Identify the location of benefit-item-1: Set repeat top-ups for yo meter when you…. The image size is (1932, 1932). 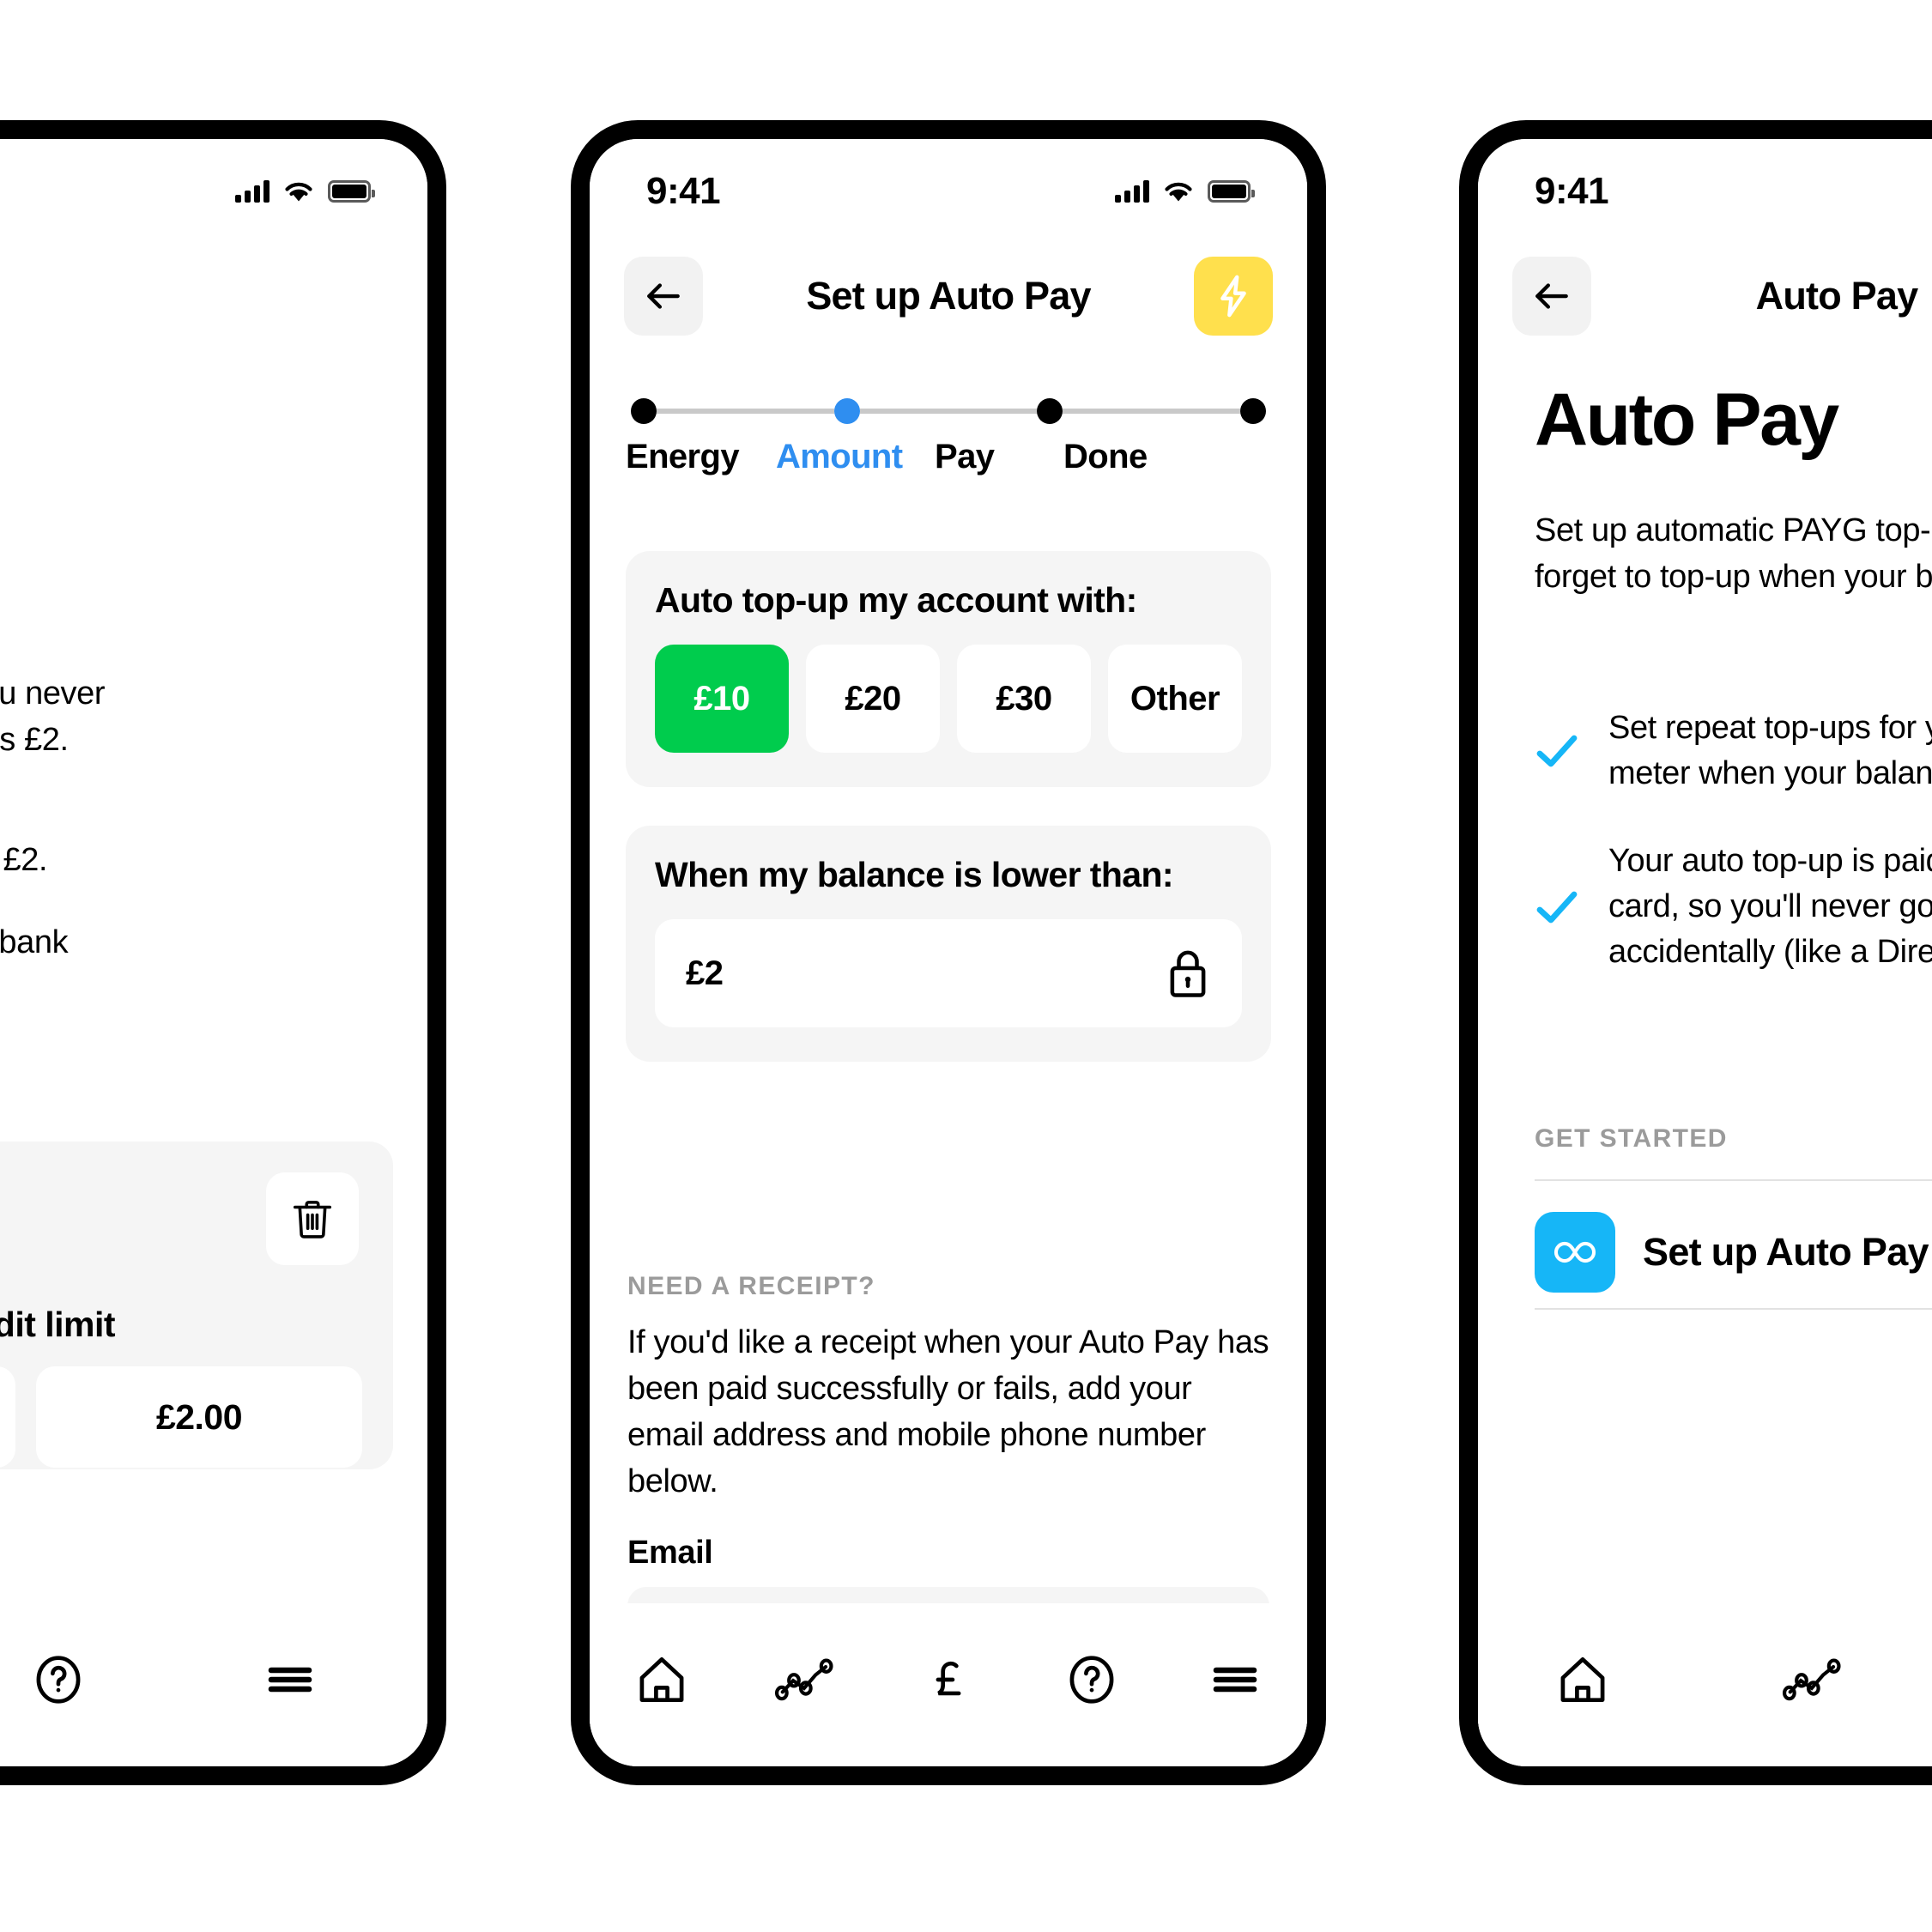
(1734, 751).